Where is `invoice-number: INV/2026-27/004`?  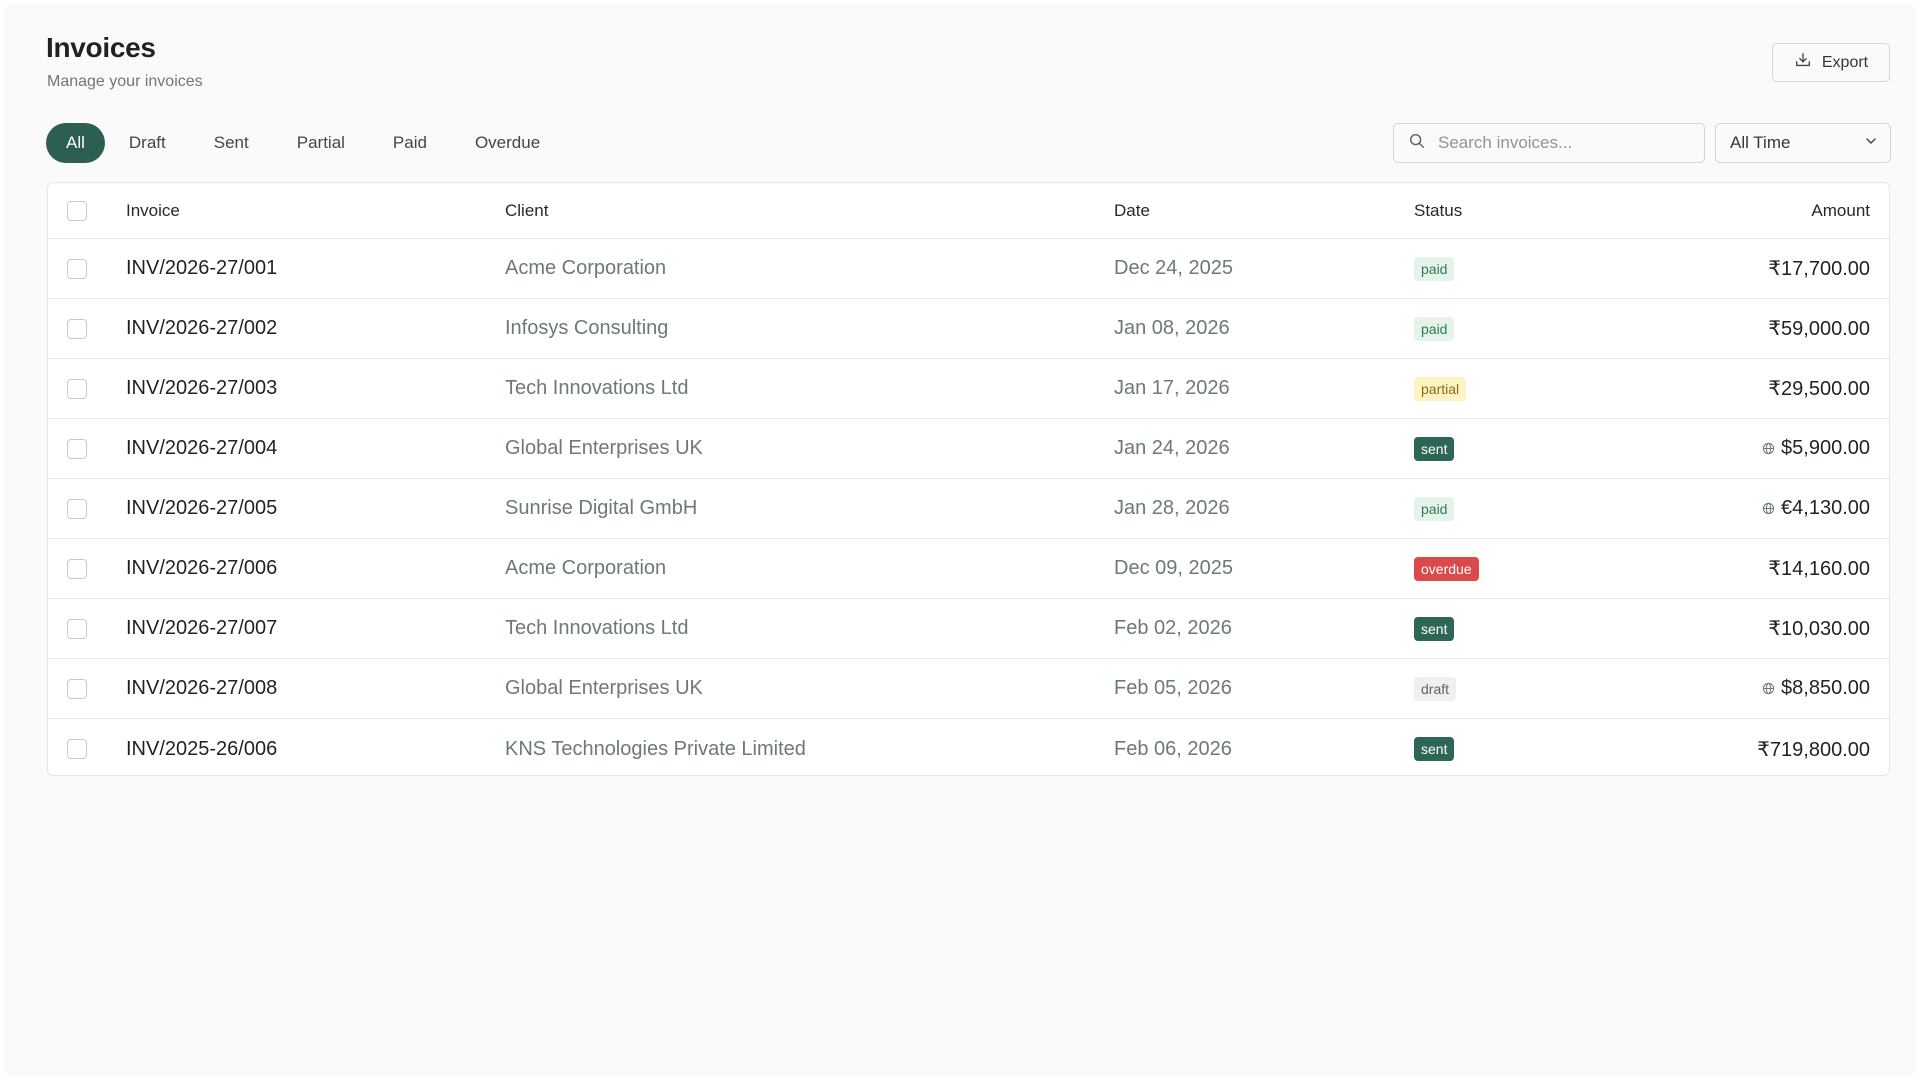
invoice-number: INV/2026-27/004 is located at coordinates (201, 448).